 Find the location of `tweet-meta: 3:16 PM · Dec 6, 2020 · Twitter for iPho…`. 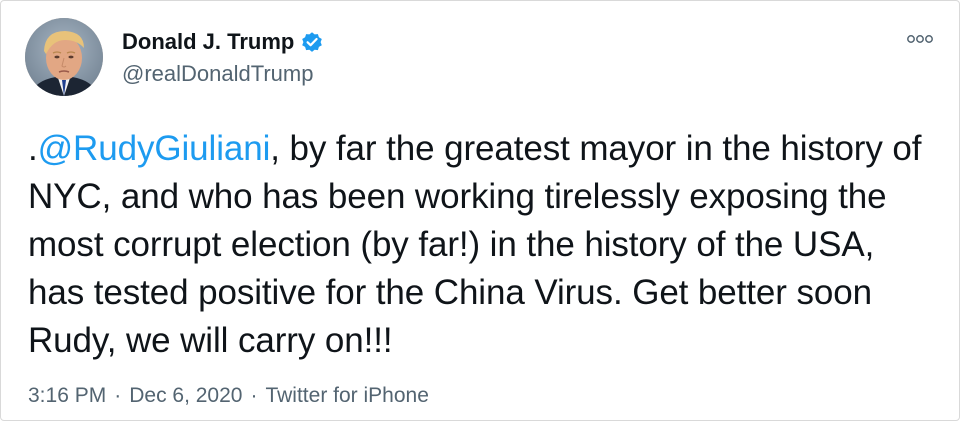

tweet-meta: 3:16 PM · Dec 6, 2020 · Twitter for iPho… is located at coordinates (228, 396).